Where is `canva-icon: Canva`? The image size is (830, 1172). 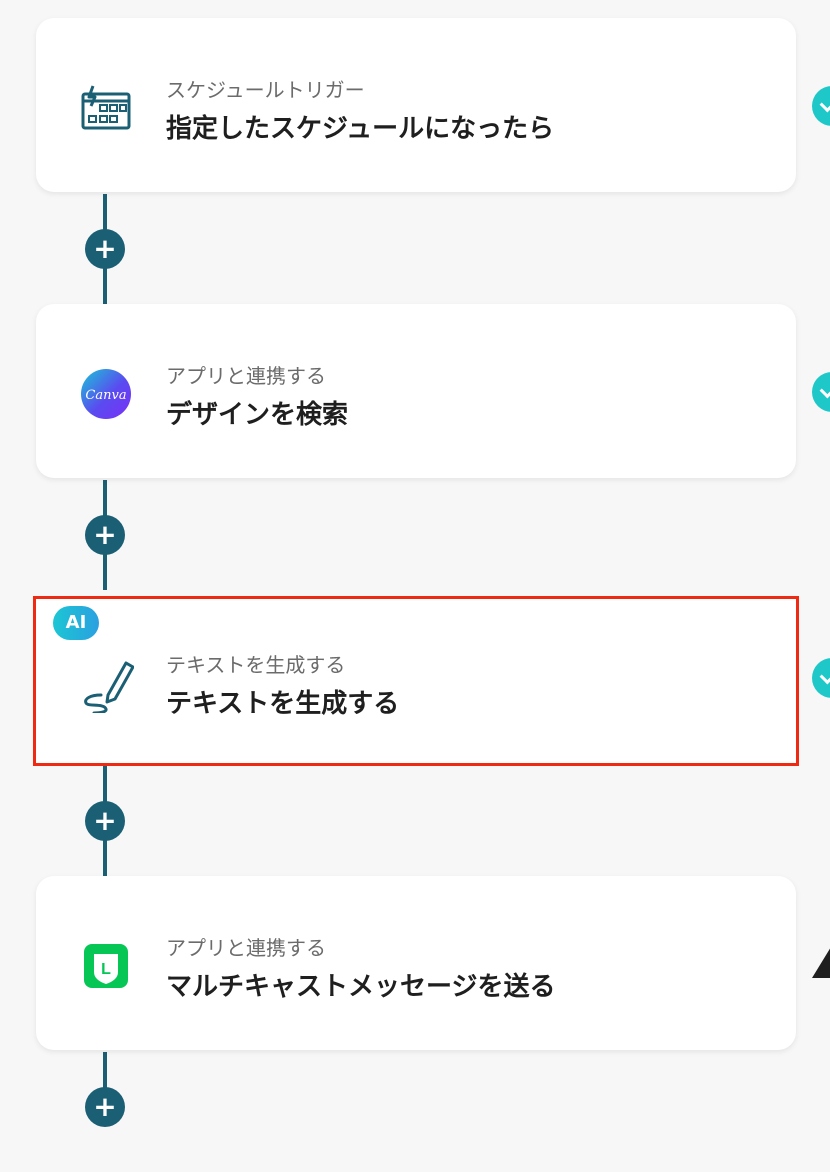
canva-icon: Canva is located at coordinates (106, 394).